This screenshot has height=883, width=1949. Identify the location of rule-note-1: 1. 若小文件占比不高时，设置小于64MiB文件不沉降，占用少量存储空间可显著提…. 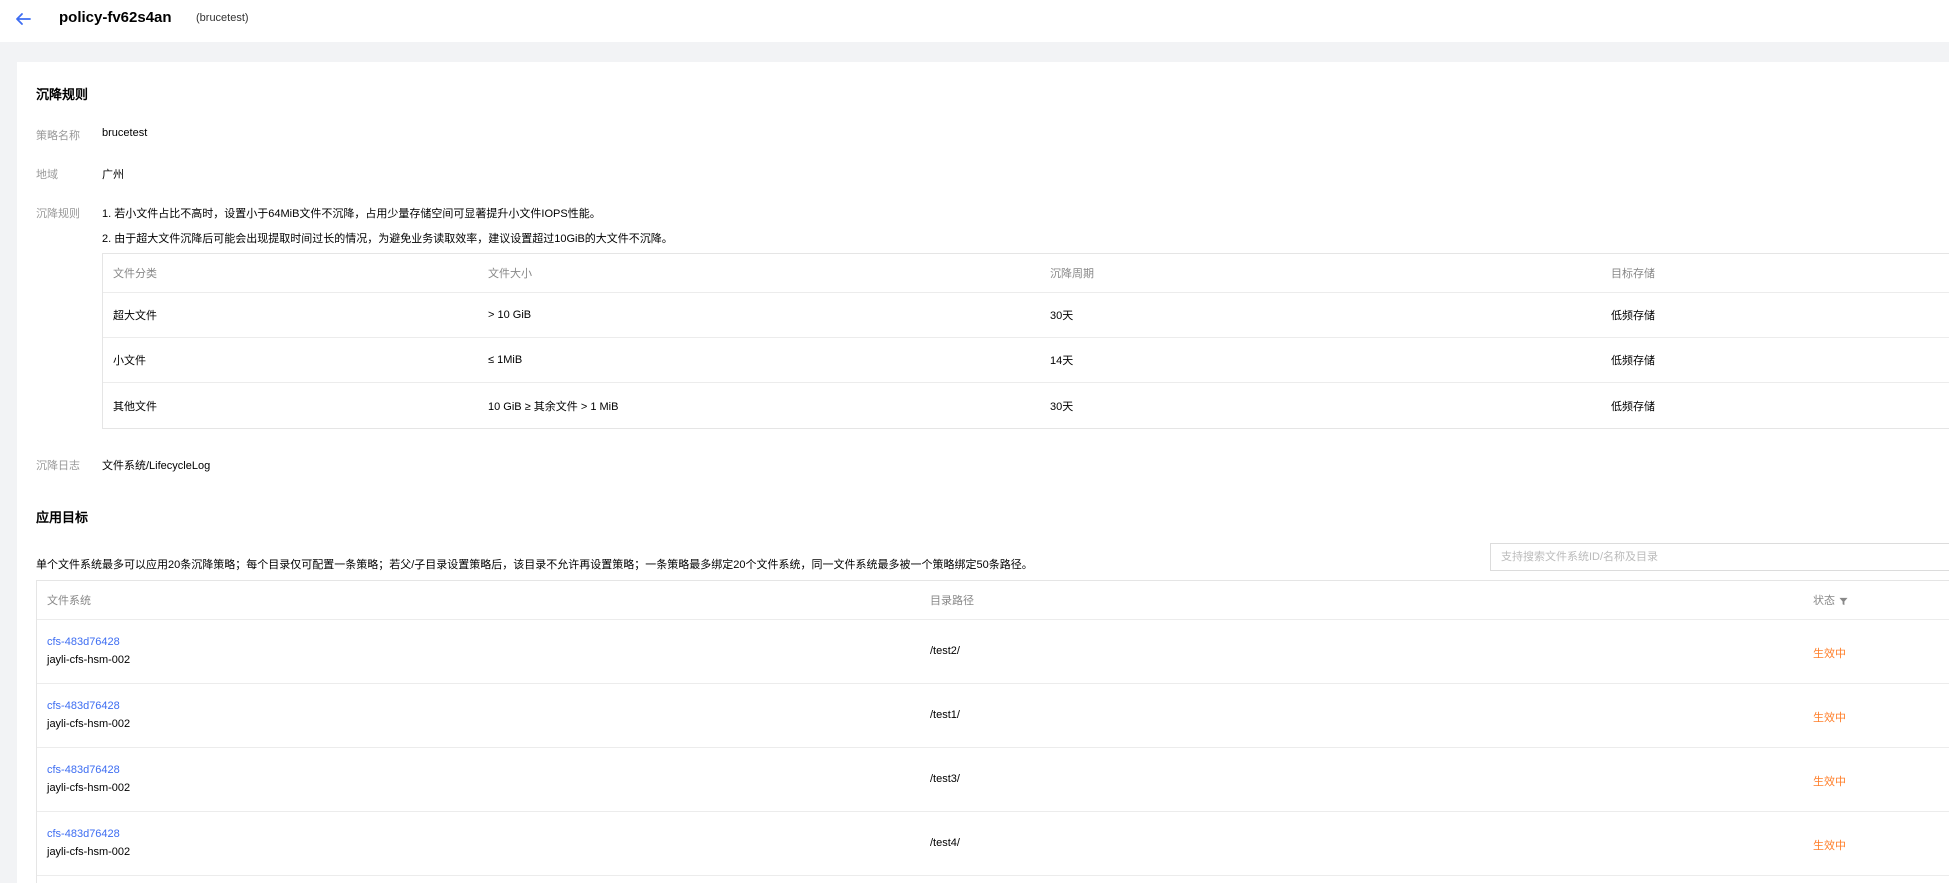
(351, 214).